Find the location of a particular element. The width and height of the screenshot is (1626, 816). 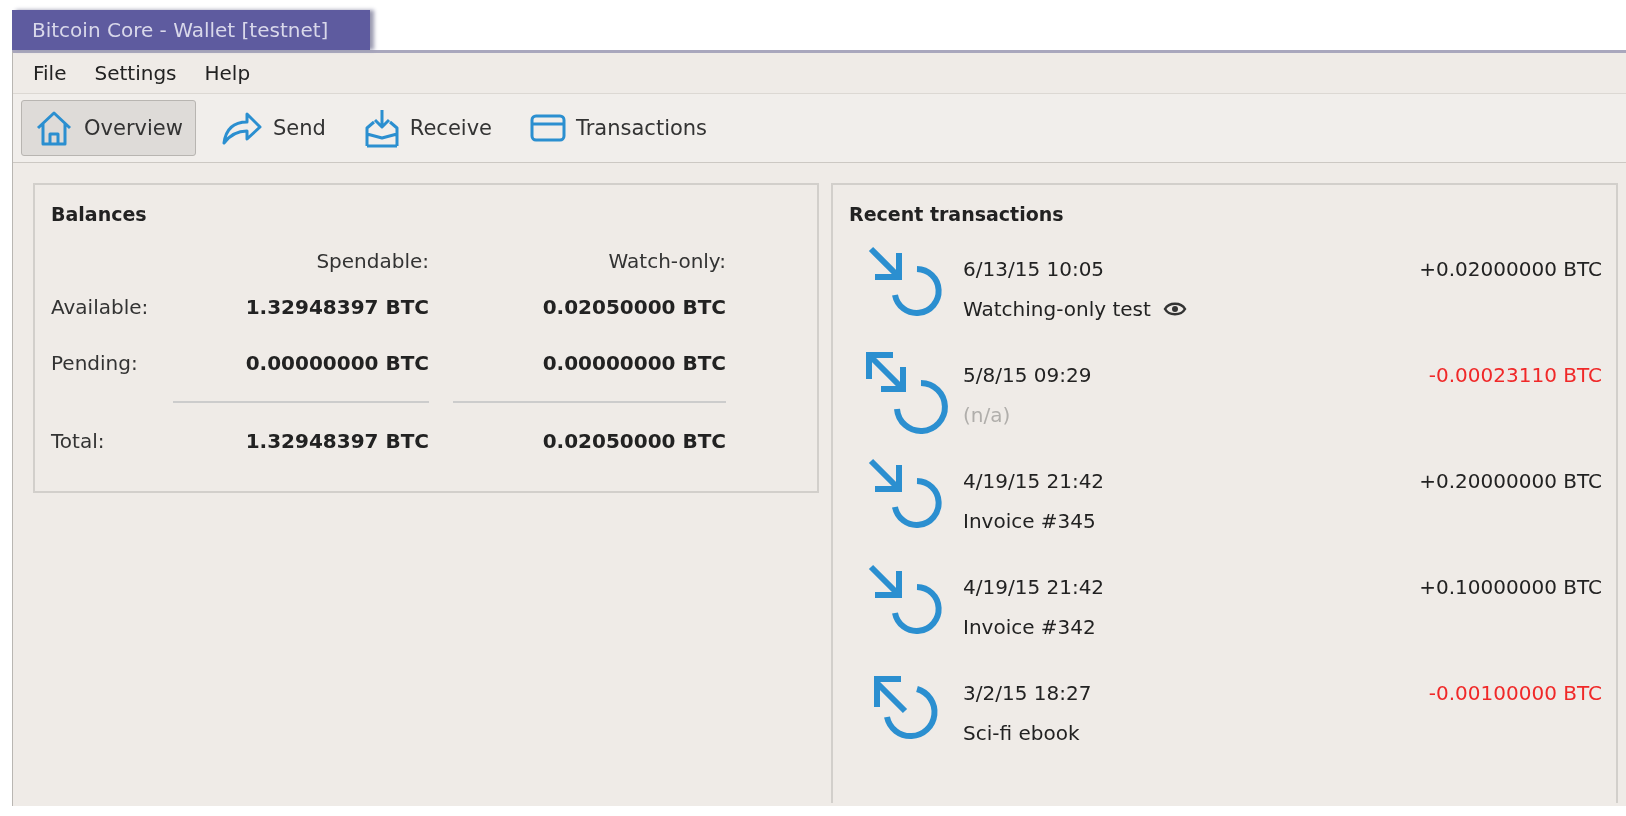

transaction-date: 6/13/15 10:05 is located at coordinates (1034, 269).